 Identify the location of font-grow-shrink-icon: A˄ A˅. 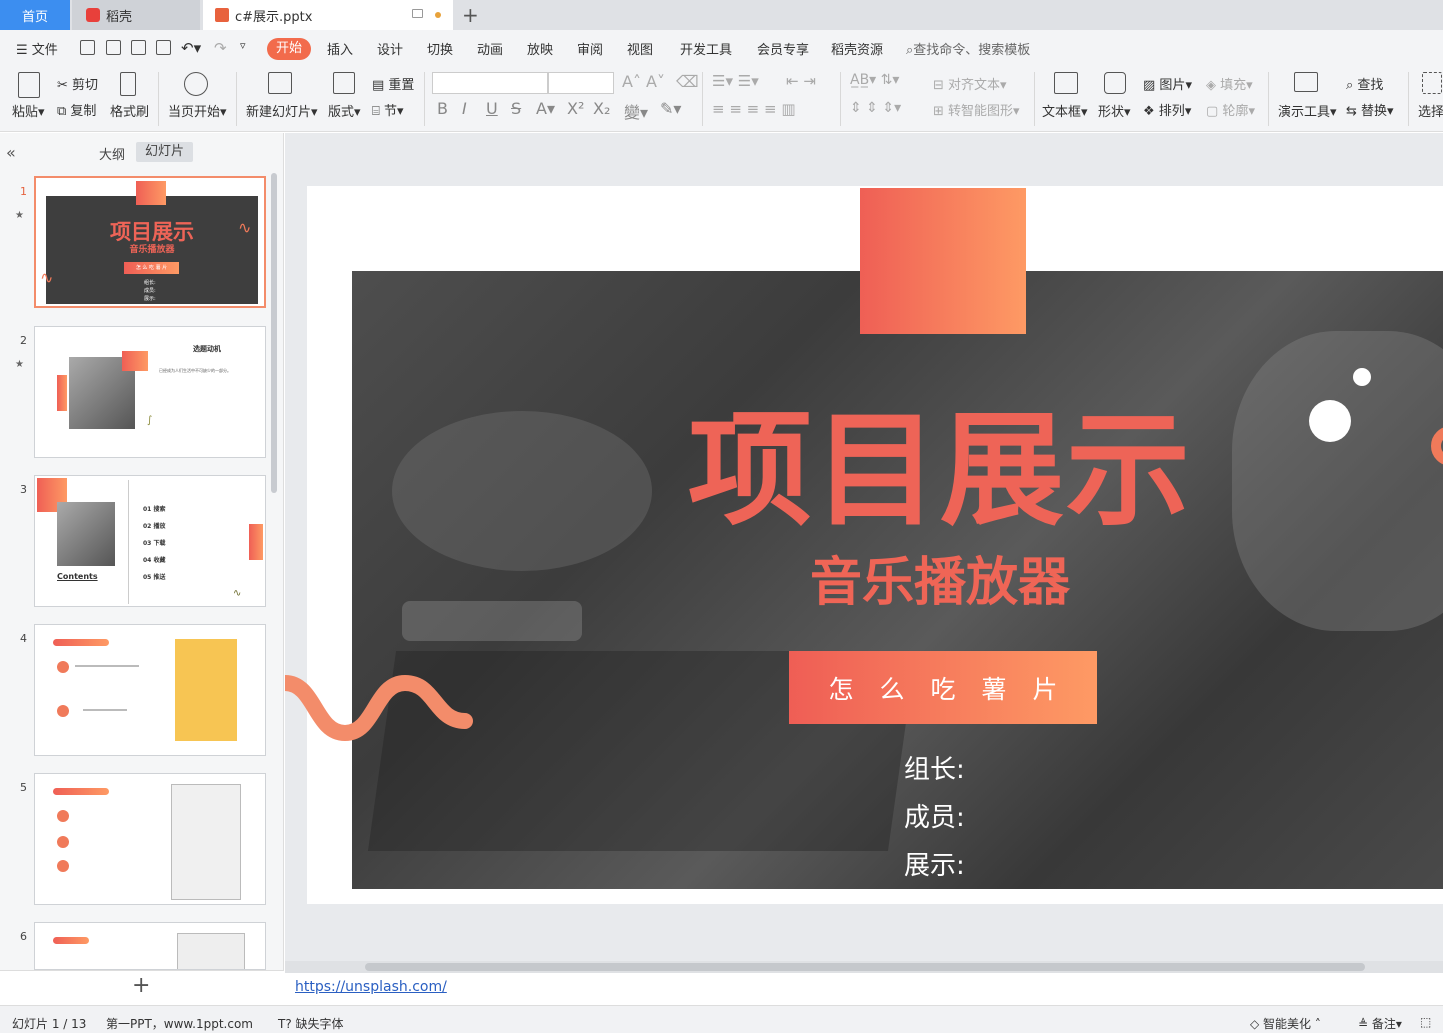
(643, 81).